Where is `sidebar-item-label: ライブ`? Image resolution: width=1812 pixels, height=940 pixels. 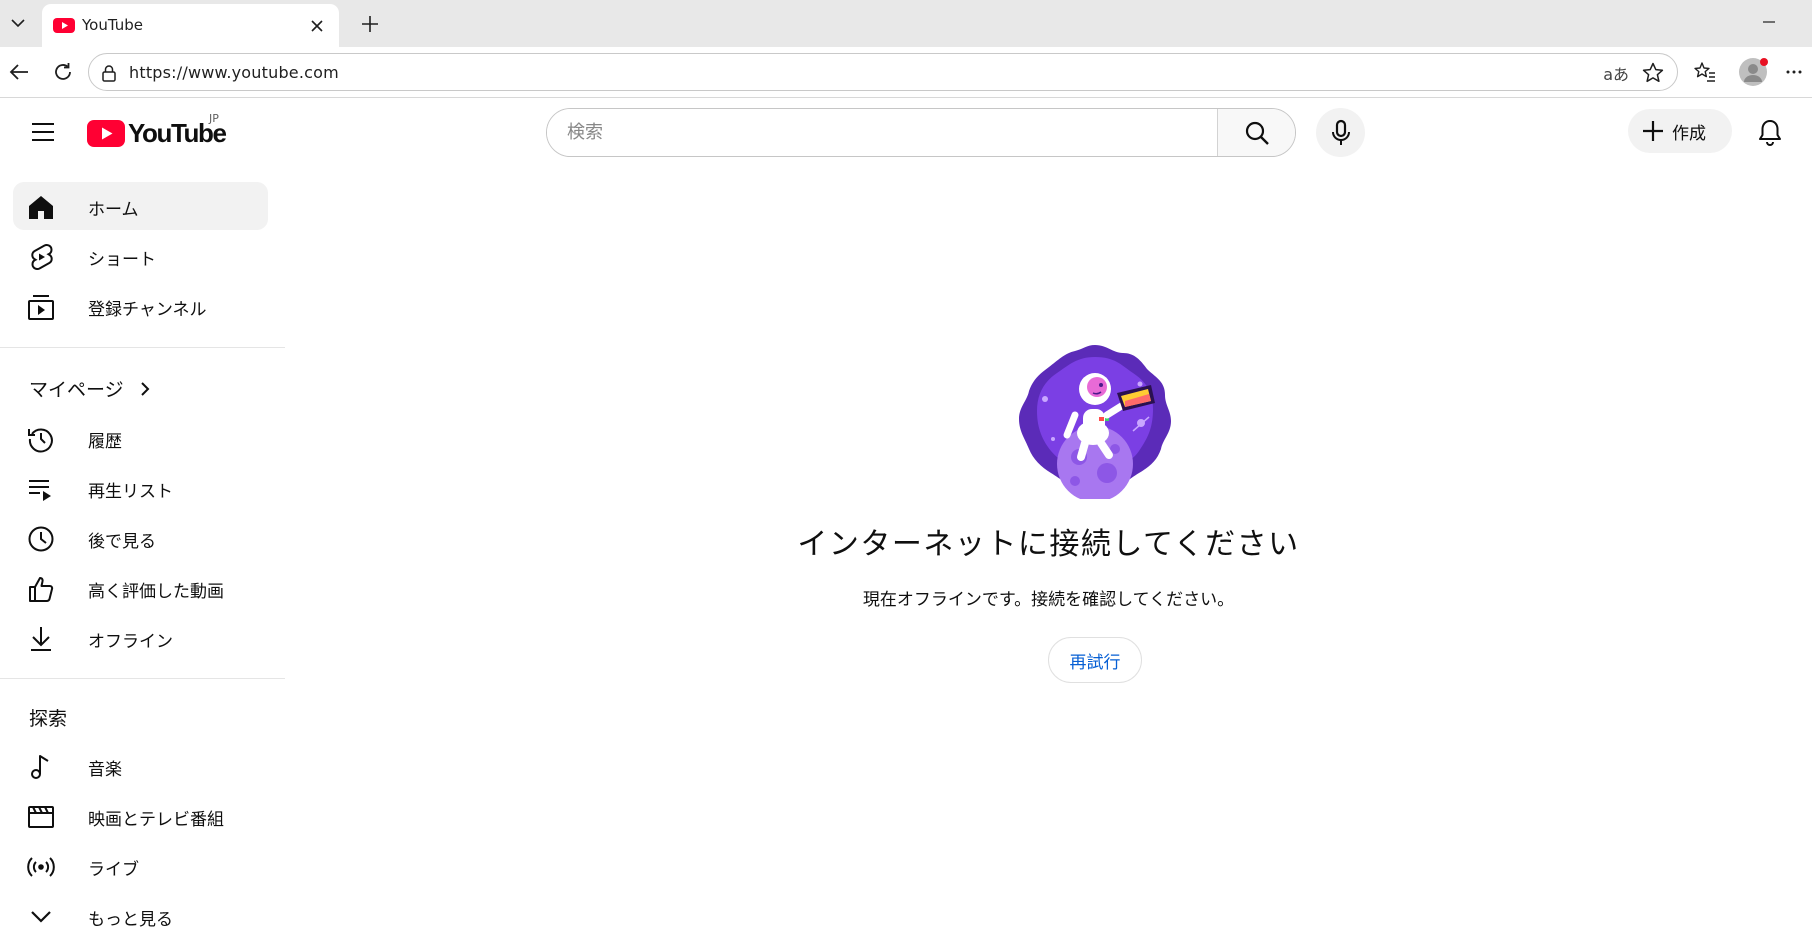 sidebar-item-label: ライブ is located at coordinates (113, 870).